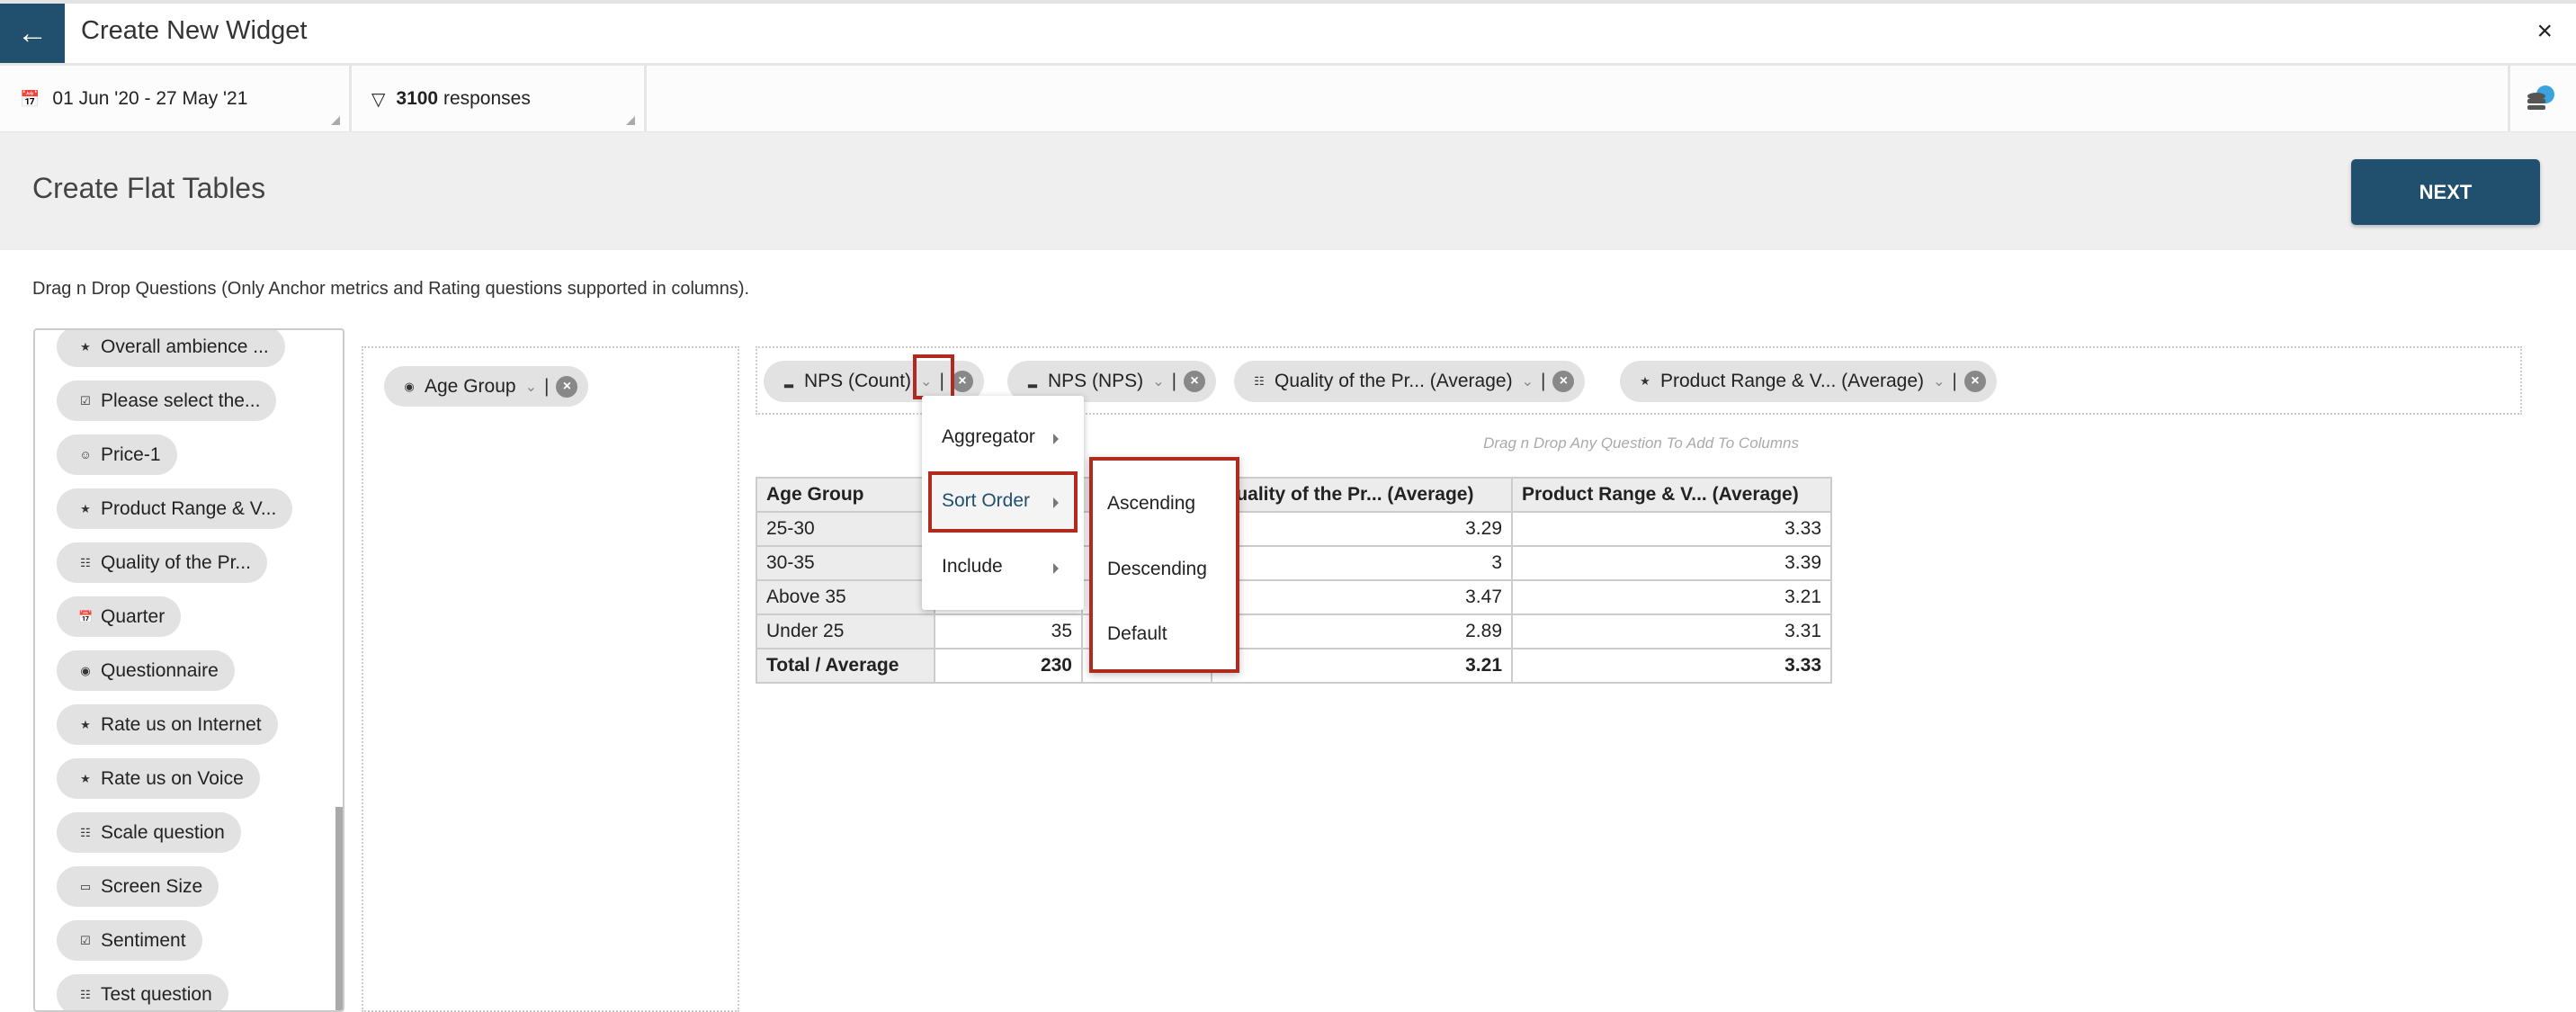 Image resolution: width=2576 pixels, height=1012 pixels. I want to click on table-row: Under 25 35 2.89 3.31, so click(1294, 631).